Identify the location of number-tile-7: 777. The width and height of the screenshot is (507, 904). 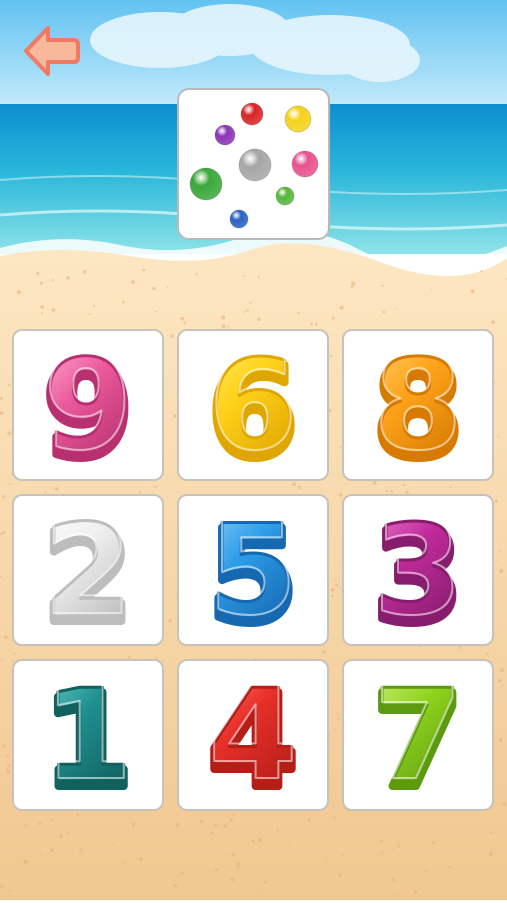
(418, 735).